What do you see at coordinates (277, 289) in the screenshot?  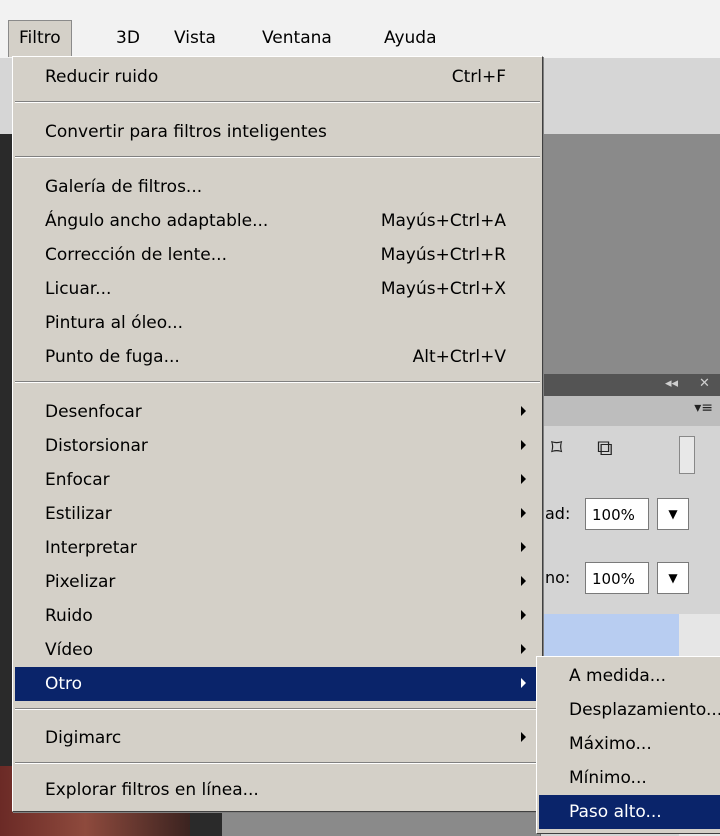 I see `menu-item-licuar: Licuar... Mayús+Ctrl+X` at bounding box center [277, 289].